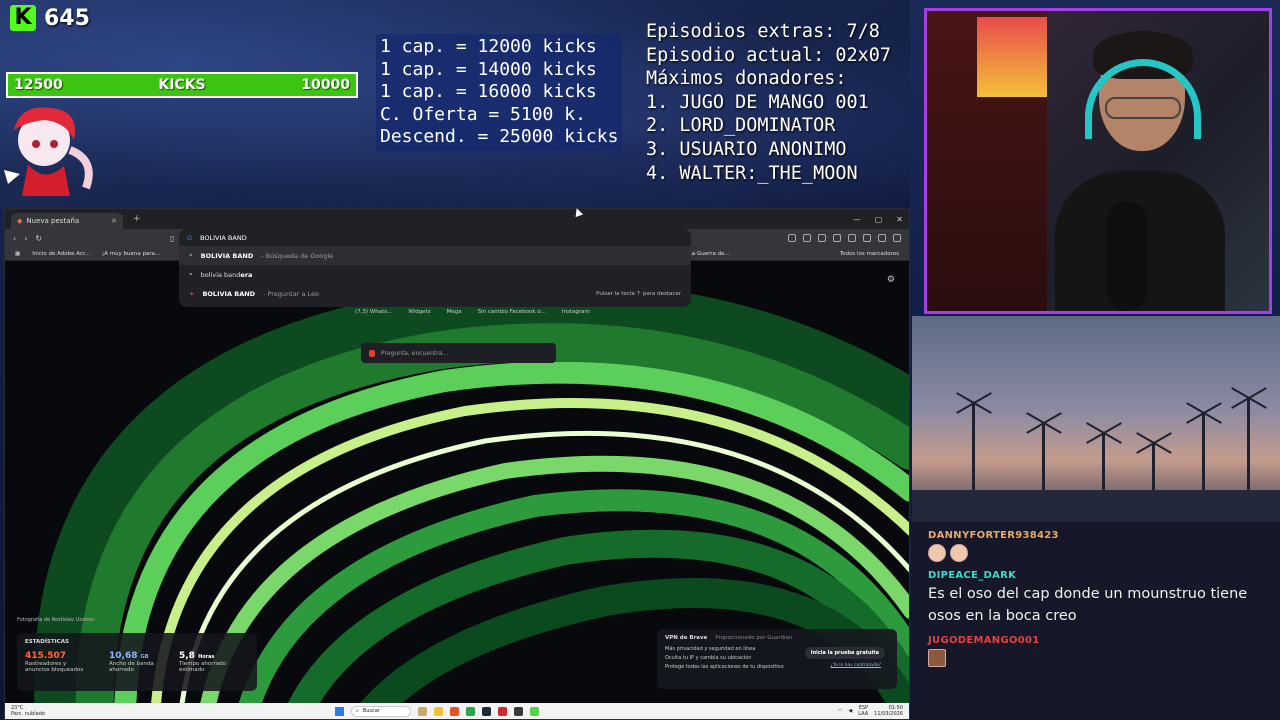  Describe the element at coordinates (144, 657) in the screenshot. I see `stat-unit: GB` at that location.